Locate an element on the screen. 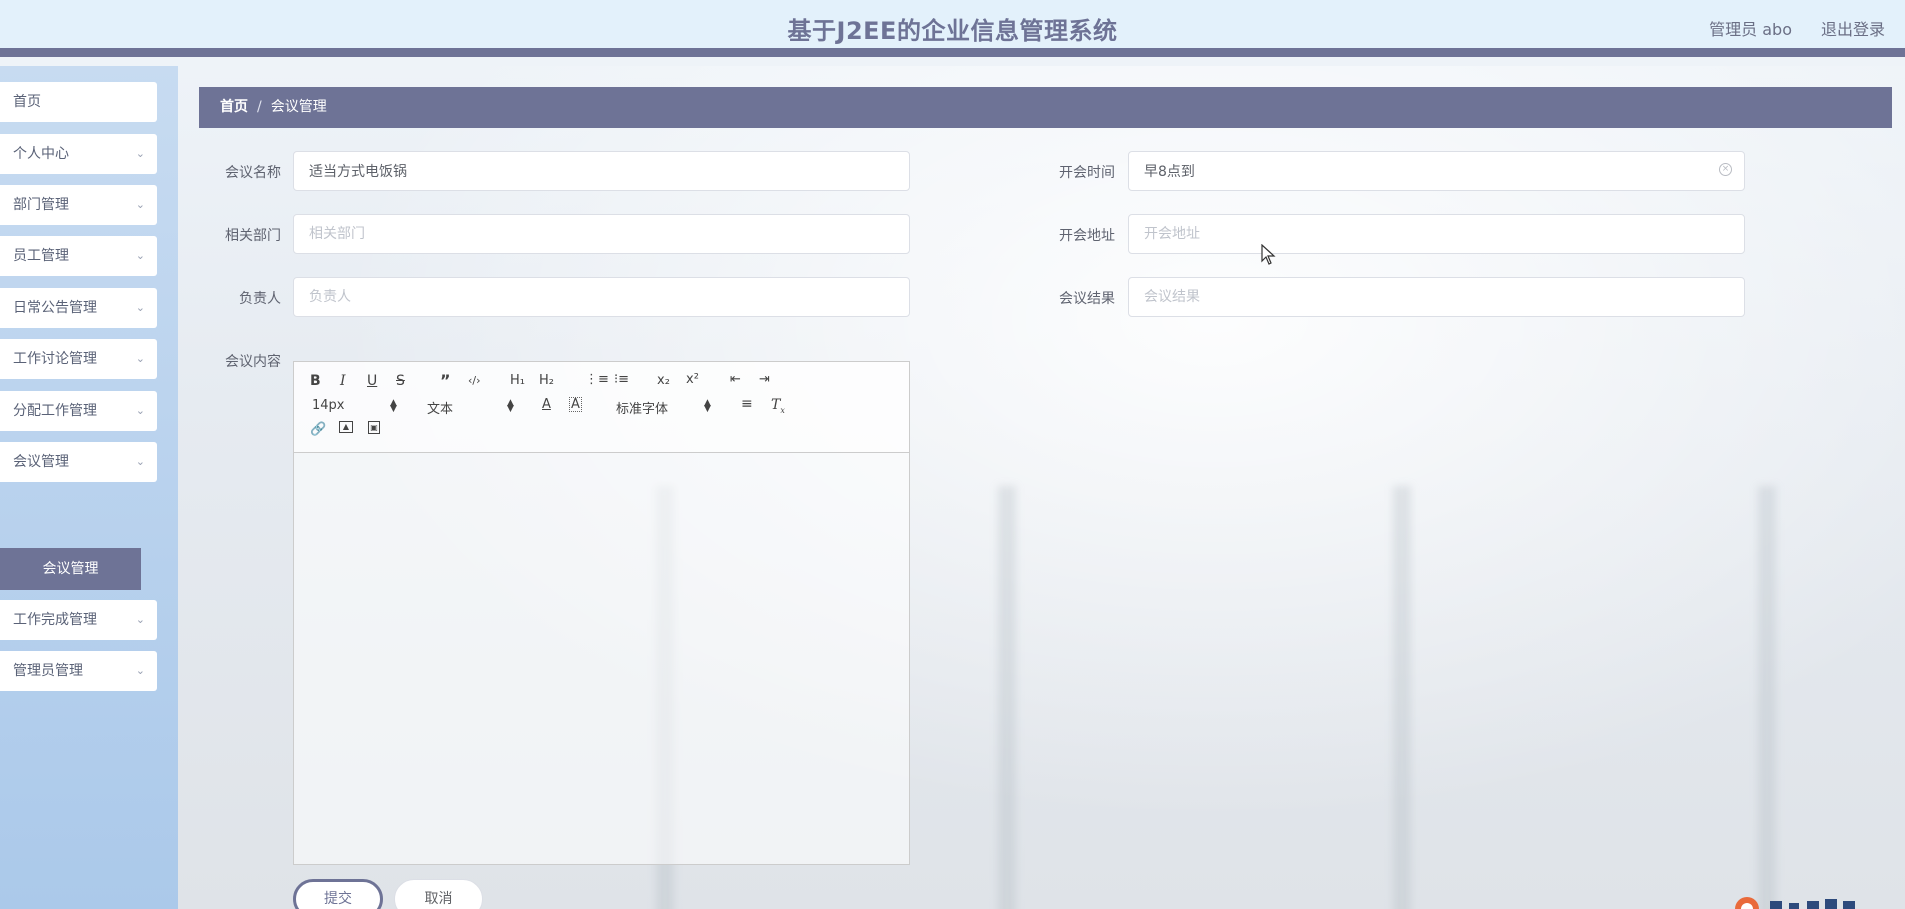 The height and width of the screenshot is (909, 1905). owner-label: 负责人 is located at coordinates (260, 299).